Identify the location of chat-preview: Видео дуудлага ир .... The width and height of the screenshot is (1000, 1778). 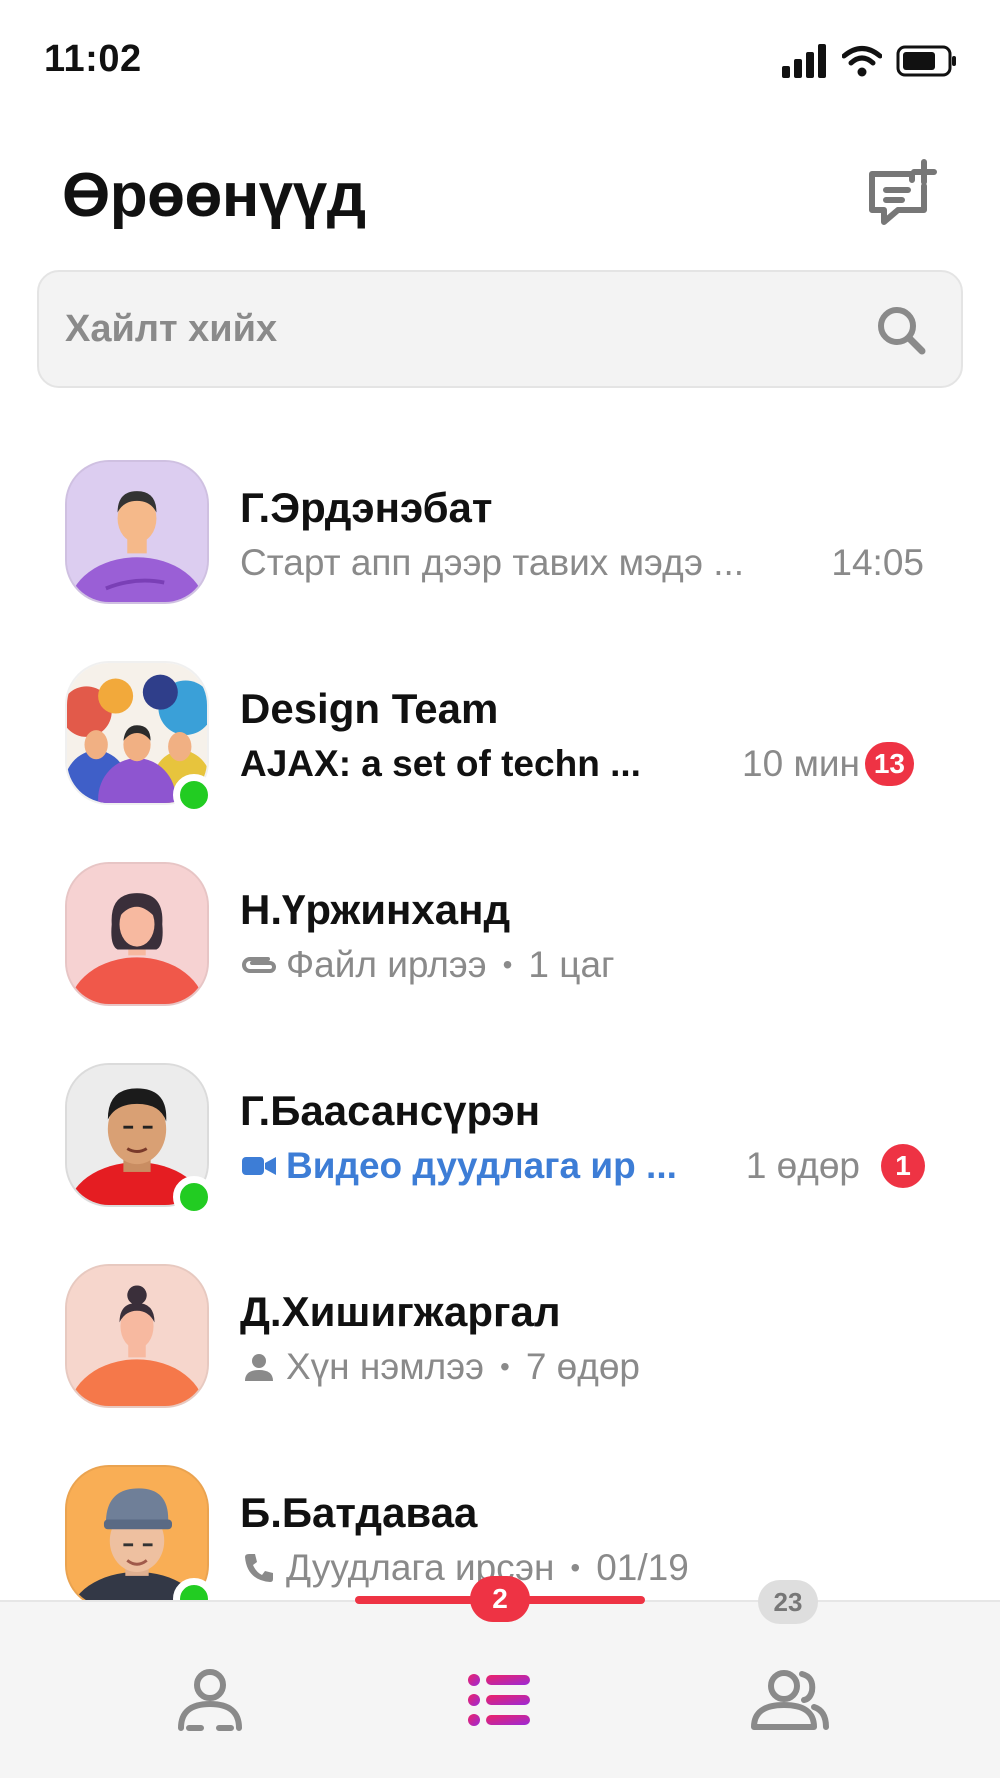
(481, 1165).